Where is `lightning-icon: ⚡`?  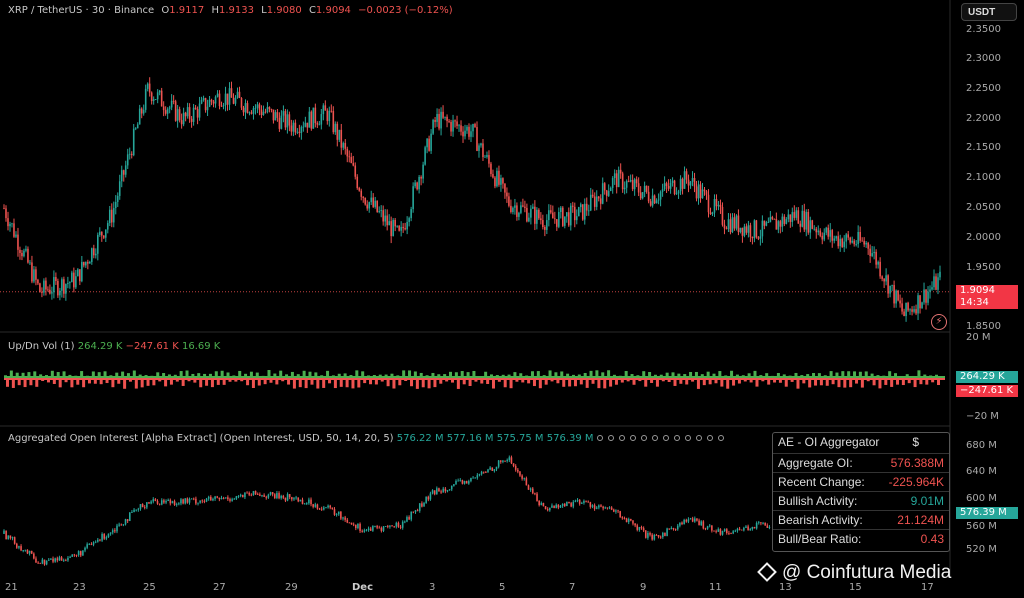 lightning-icon: ⚡ is located at coordinates (939, 322).